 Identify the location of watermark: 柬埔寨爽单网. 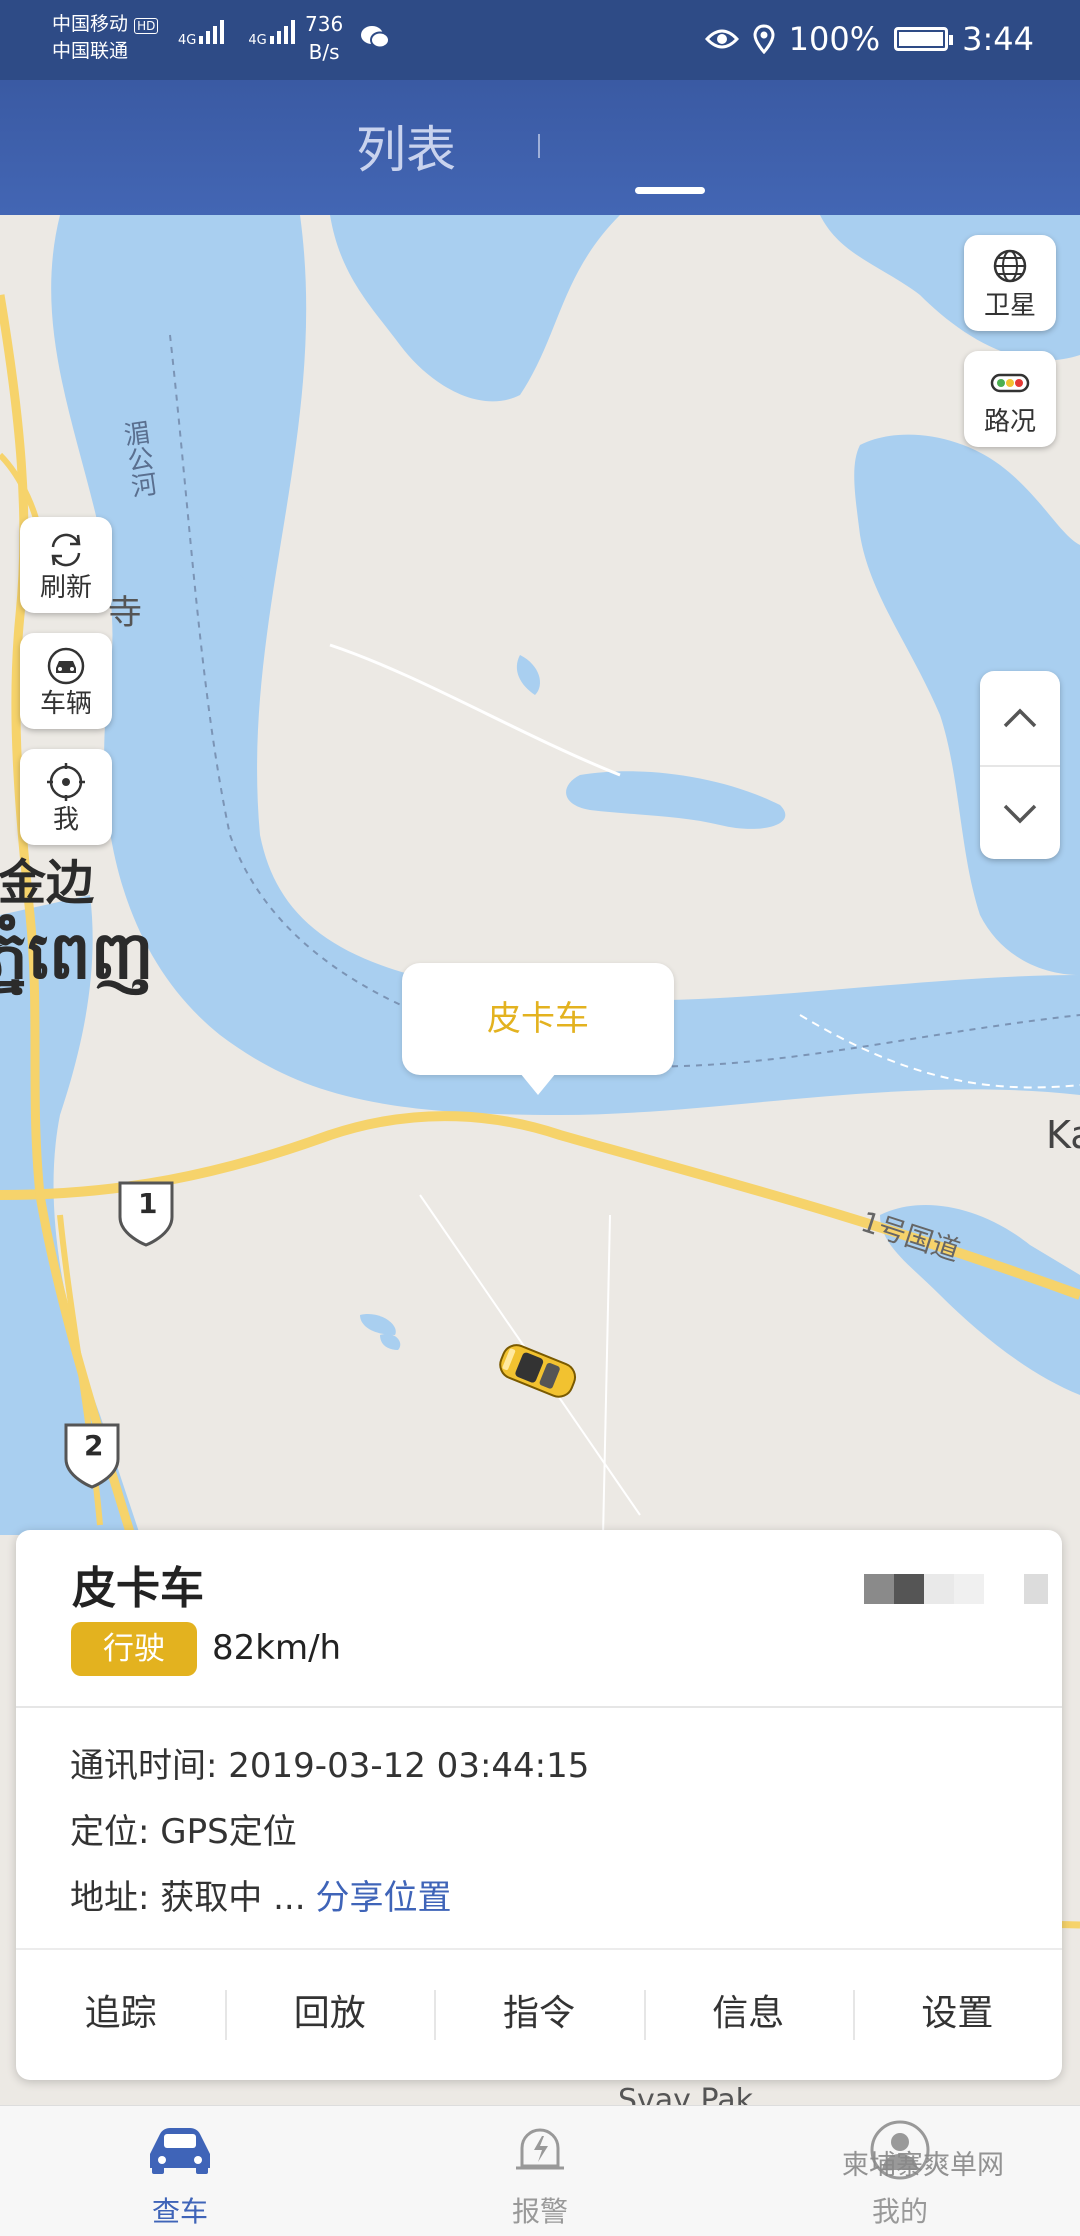
(923, 2165).